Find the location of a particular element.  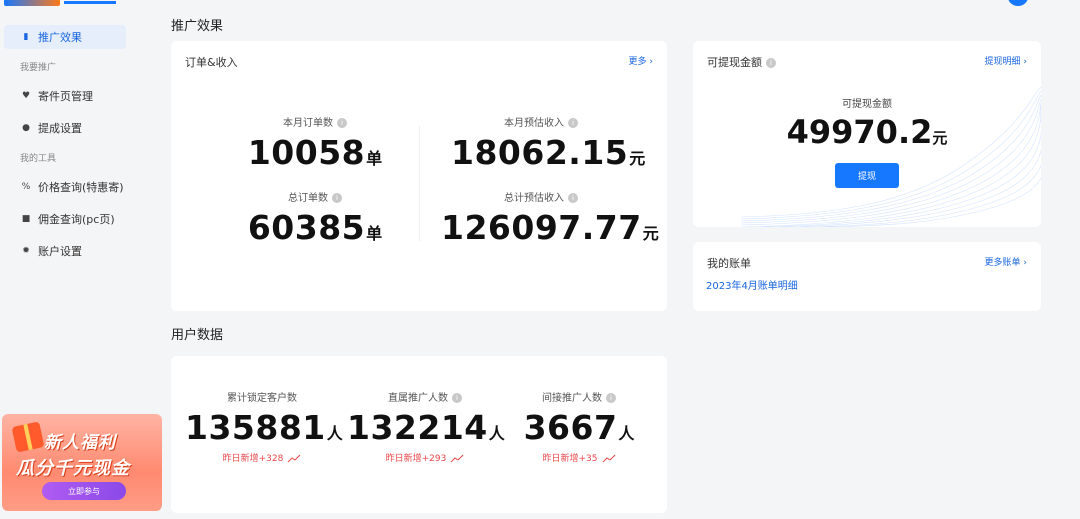

settings-icon: ✹ is located at coordinates (26, 251).